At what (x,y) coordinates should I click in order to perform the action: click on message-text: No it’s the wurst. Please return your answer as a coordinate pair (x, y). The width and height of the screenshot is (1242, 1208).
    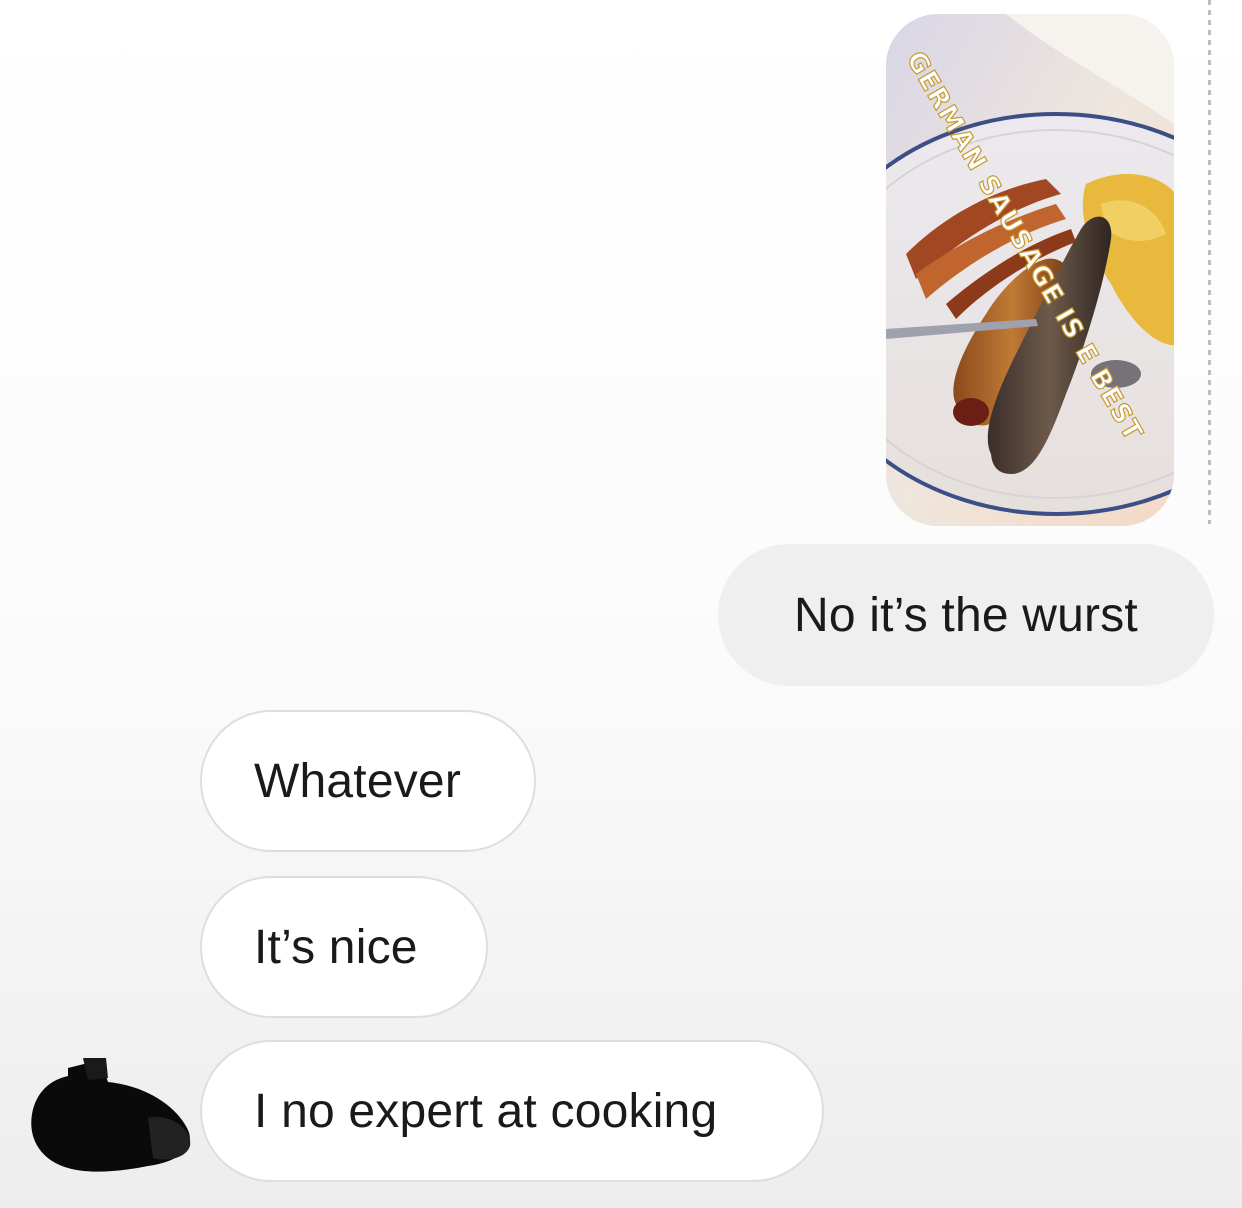
    Looking at the image, I should click on (966, 615).